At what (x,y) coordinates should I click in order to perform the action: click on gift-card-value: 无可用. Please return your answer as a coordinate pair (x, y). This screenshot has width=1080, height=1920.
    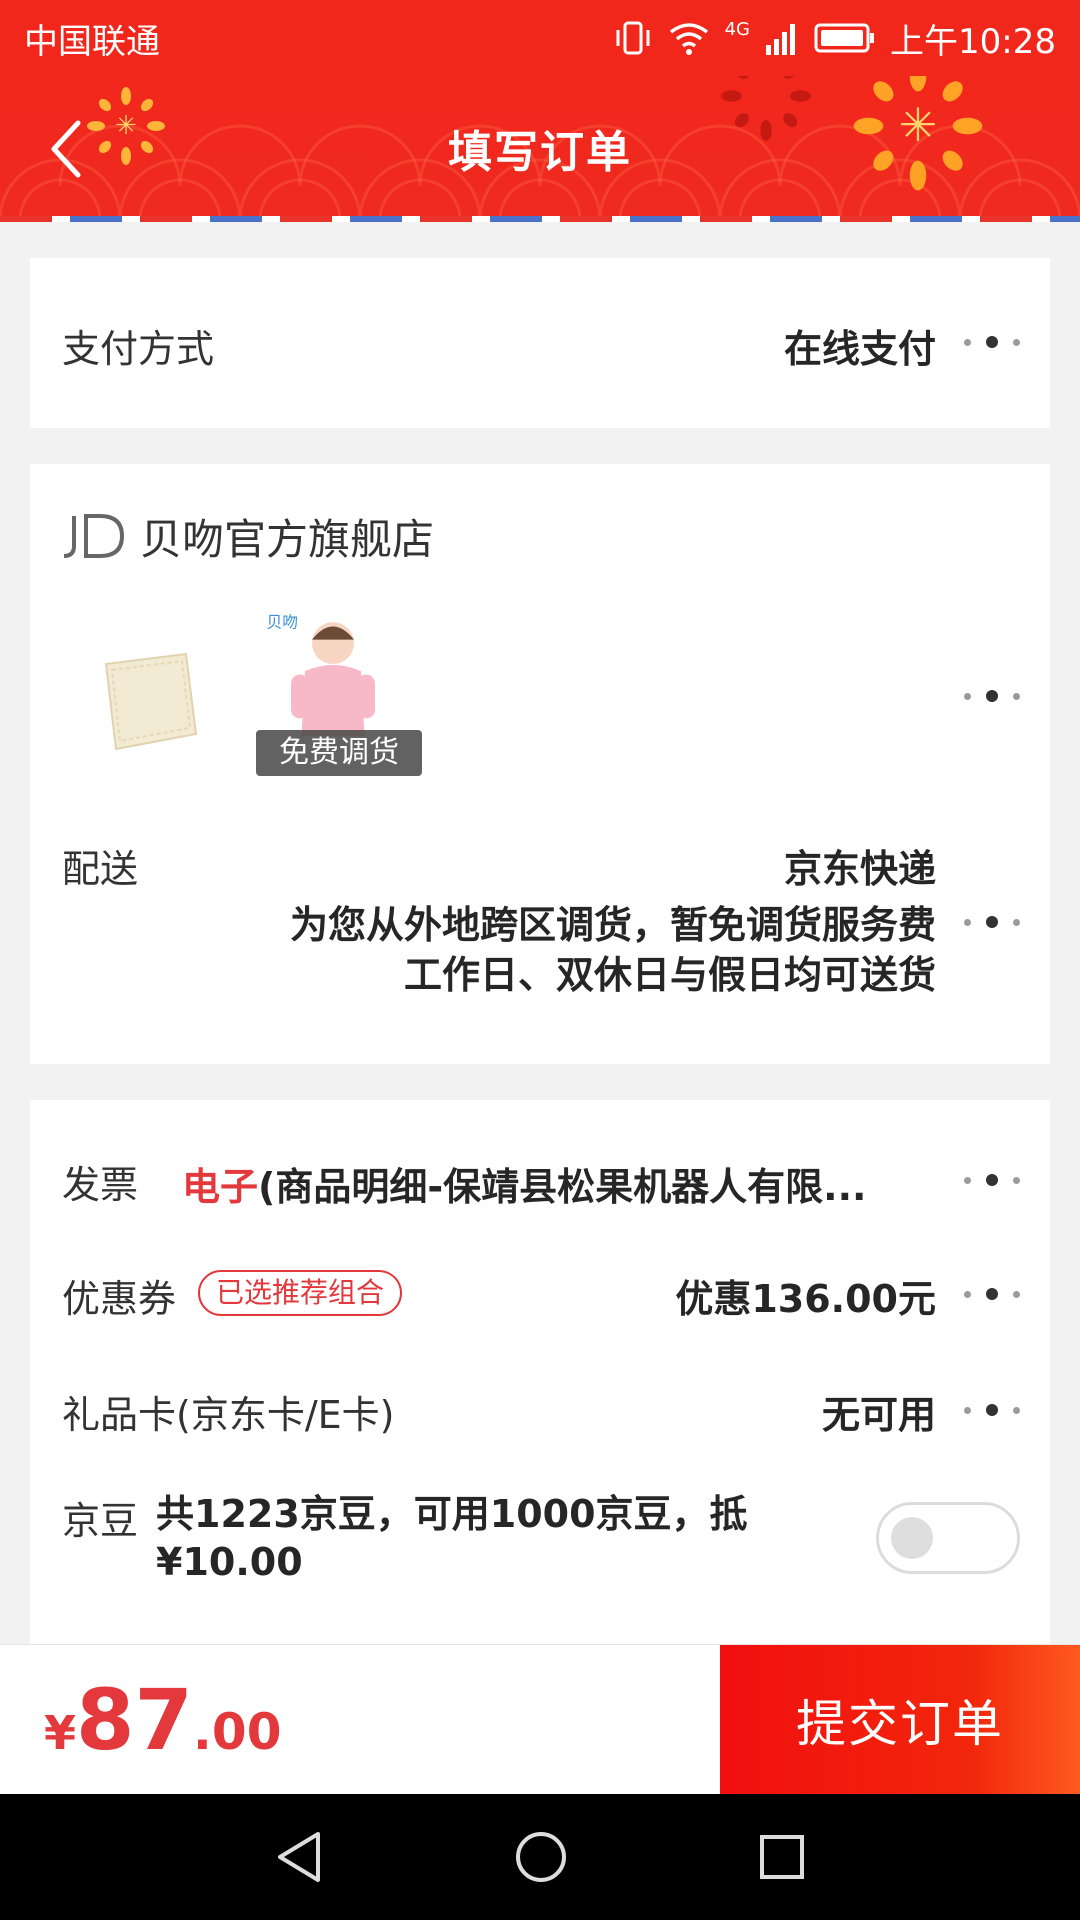
    Looking at the image, I should click on (878, 1415).